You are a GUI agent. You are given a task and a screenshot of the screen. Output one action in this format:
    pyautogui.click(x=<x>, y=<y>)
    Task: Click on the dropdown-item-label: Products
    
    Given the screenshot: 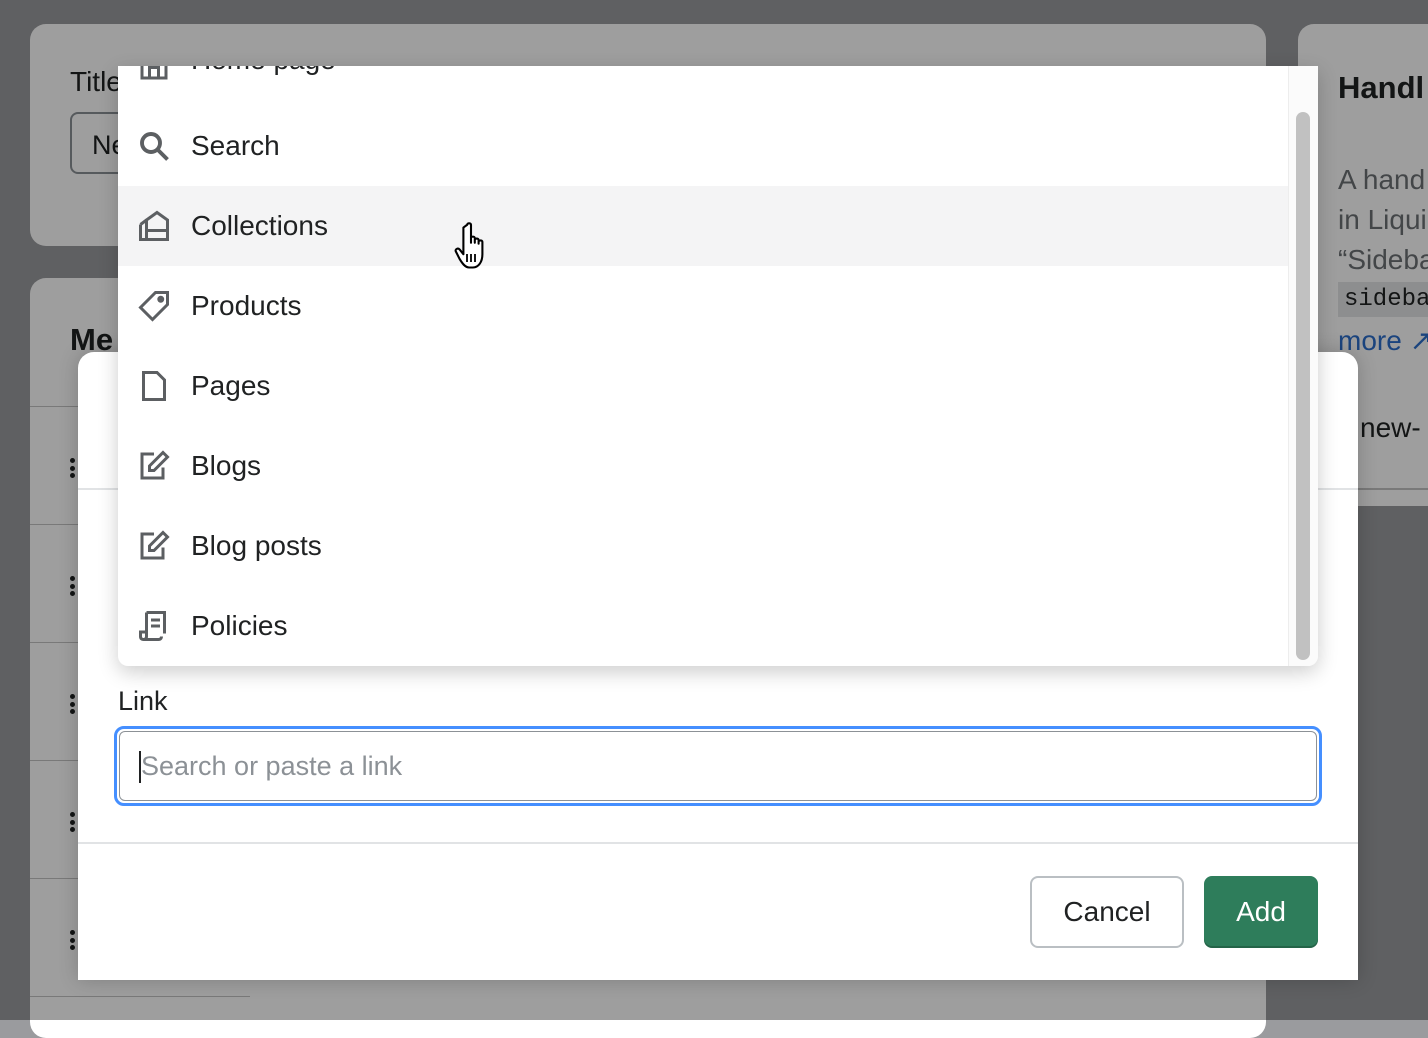 What is the action you would take?
    pyautogui.click(x=246, y=305)
    